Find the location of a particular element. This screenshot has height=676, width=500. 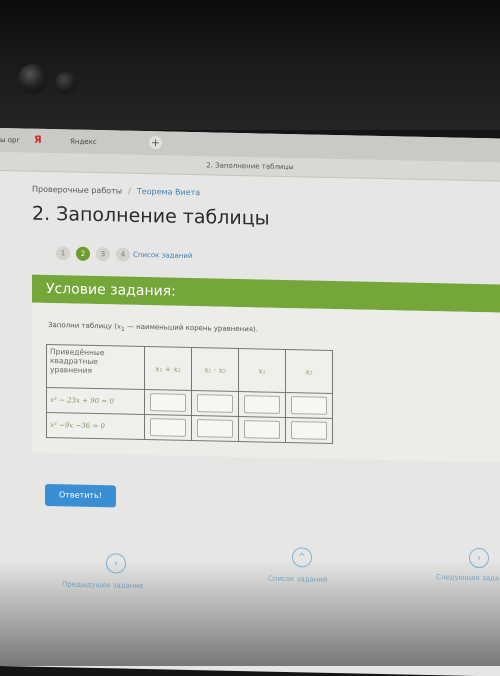

instruction-after: — наименьший корень уравнения). is located at coordinates (191, 328).